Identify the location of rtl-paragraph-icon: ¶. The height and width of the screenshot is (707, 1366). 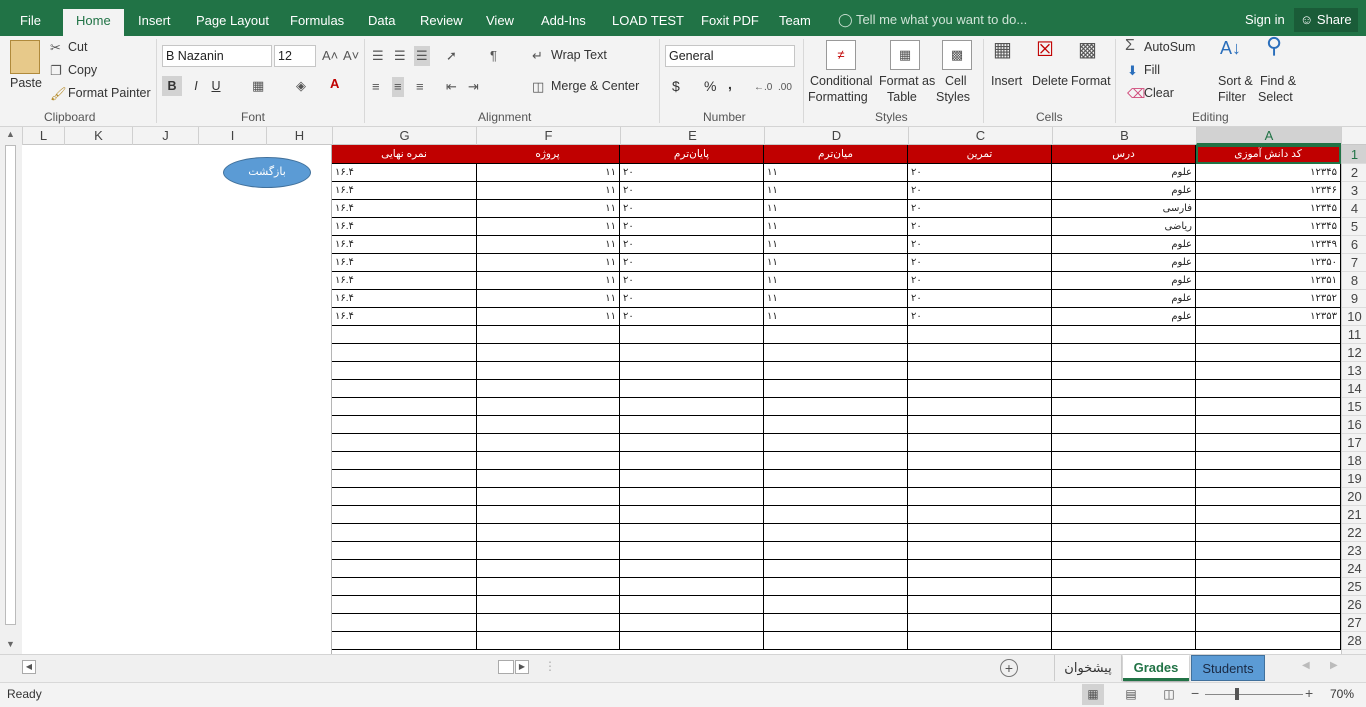
(493, 56).